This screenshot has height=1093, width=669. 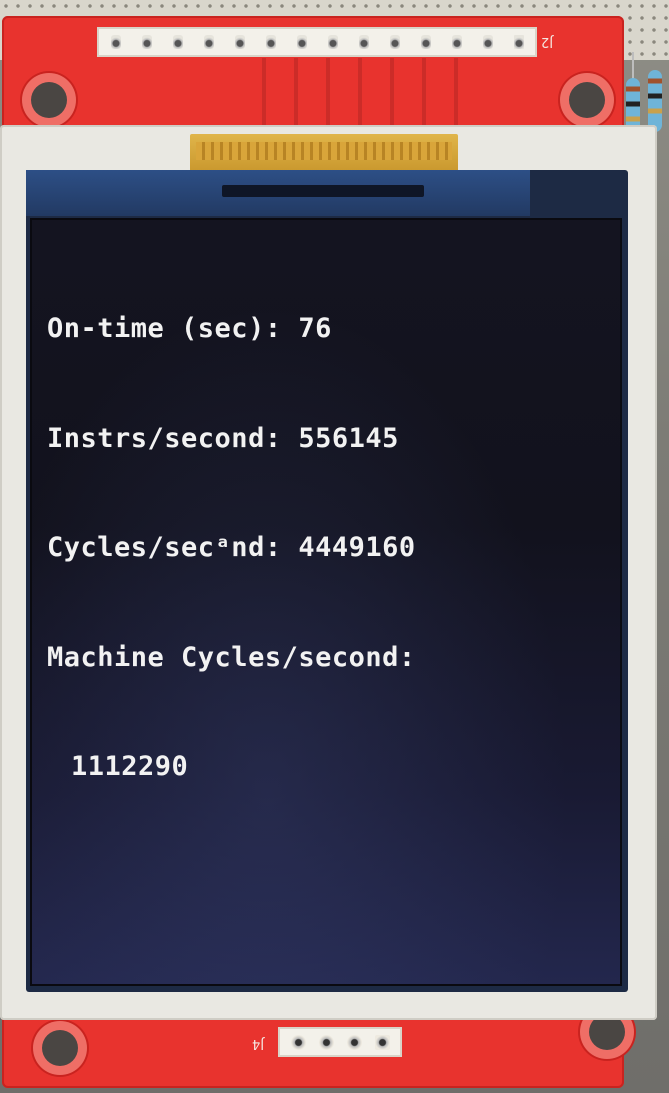 I want to click on machine-cycles-label-line: Machine Cycles/second:, so click(x=231, y=657).